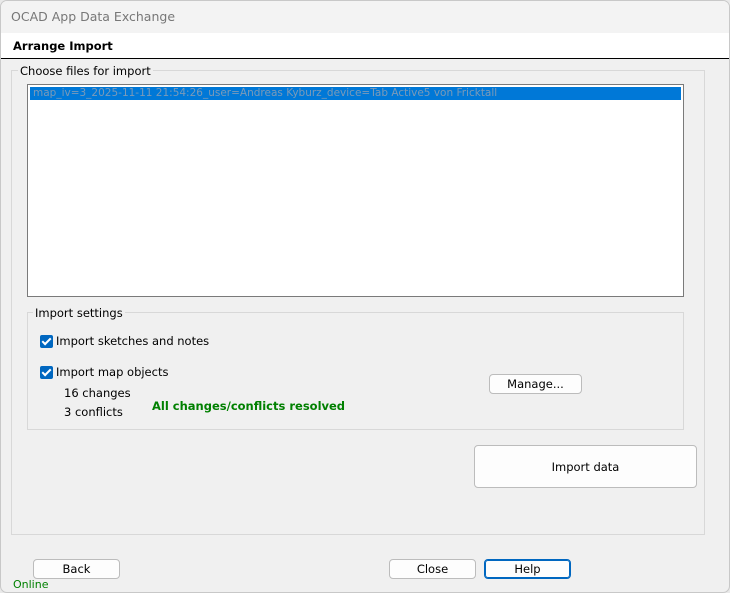 The width and height of the screenshot is (730, 593). Describe the element at coordinates (132, 341) in the screenshot. I see `import-sketches-label: Import sketches and notes` at that location.